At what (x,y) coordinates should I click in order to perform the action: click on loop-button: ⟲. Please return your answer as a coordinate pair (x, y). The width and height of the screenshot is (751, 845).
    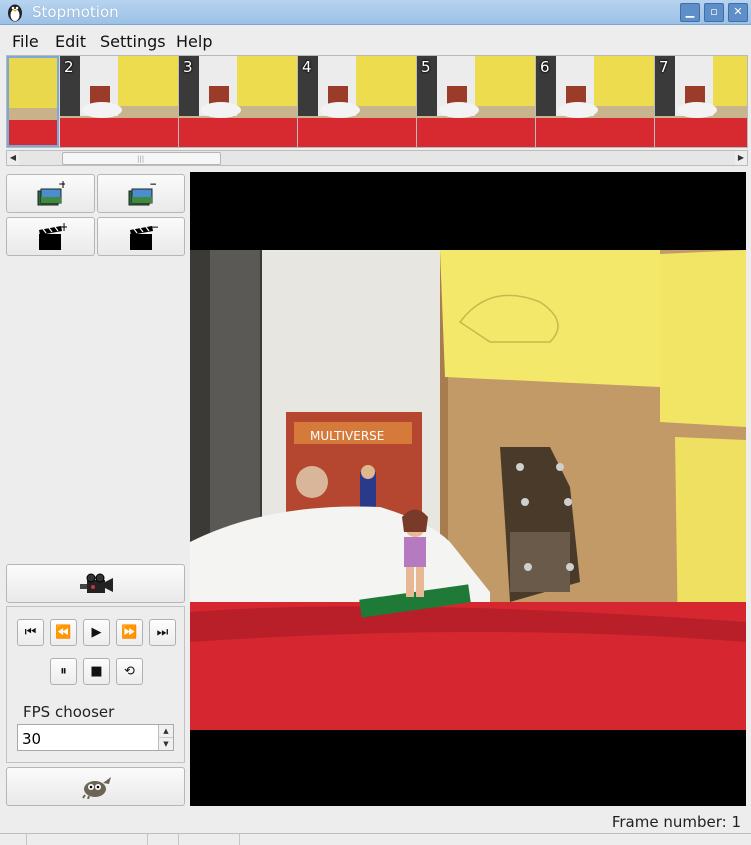
    Looking at the image, I should click on (129, 671).